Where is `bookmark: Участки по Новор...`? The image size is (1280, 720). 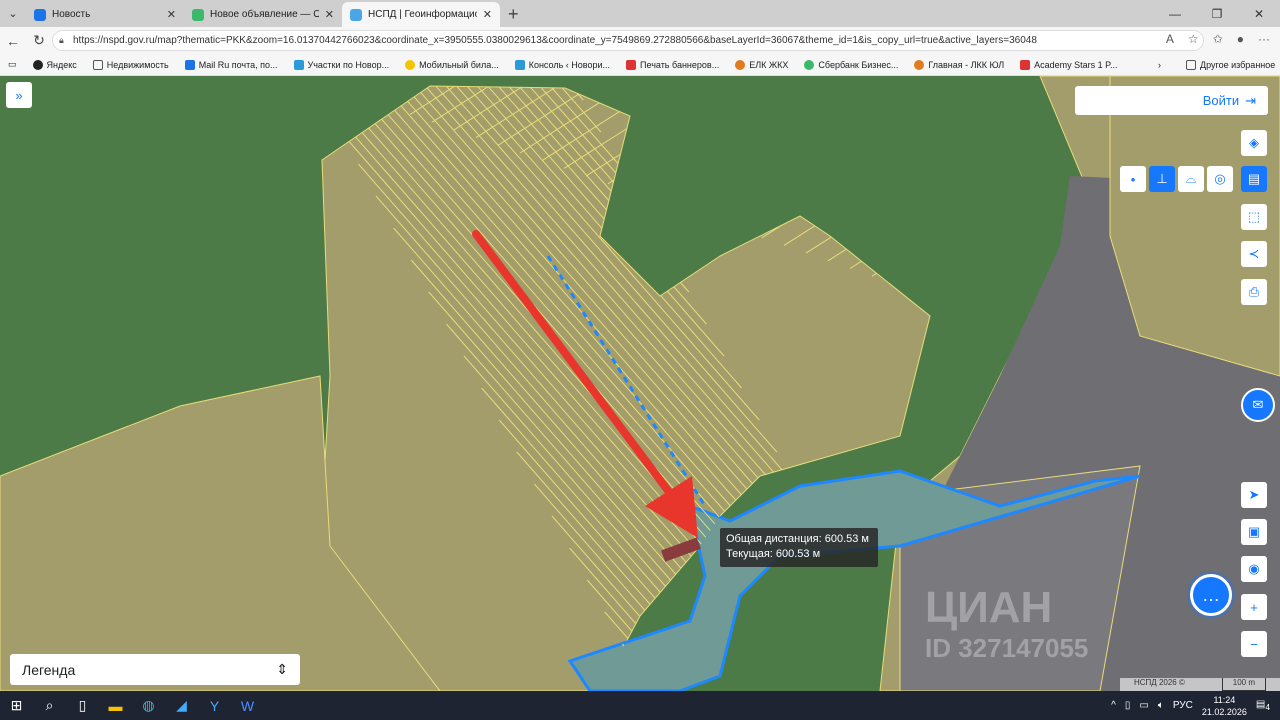 bookmark: Участки по Новор... is located at coordinates (342, 64).